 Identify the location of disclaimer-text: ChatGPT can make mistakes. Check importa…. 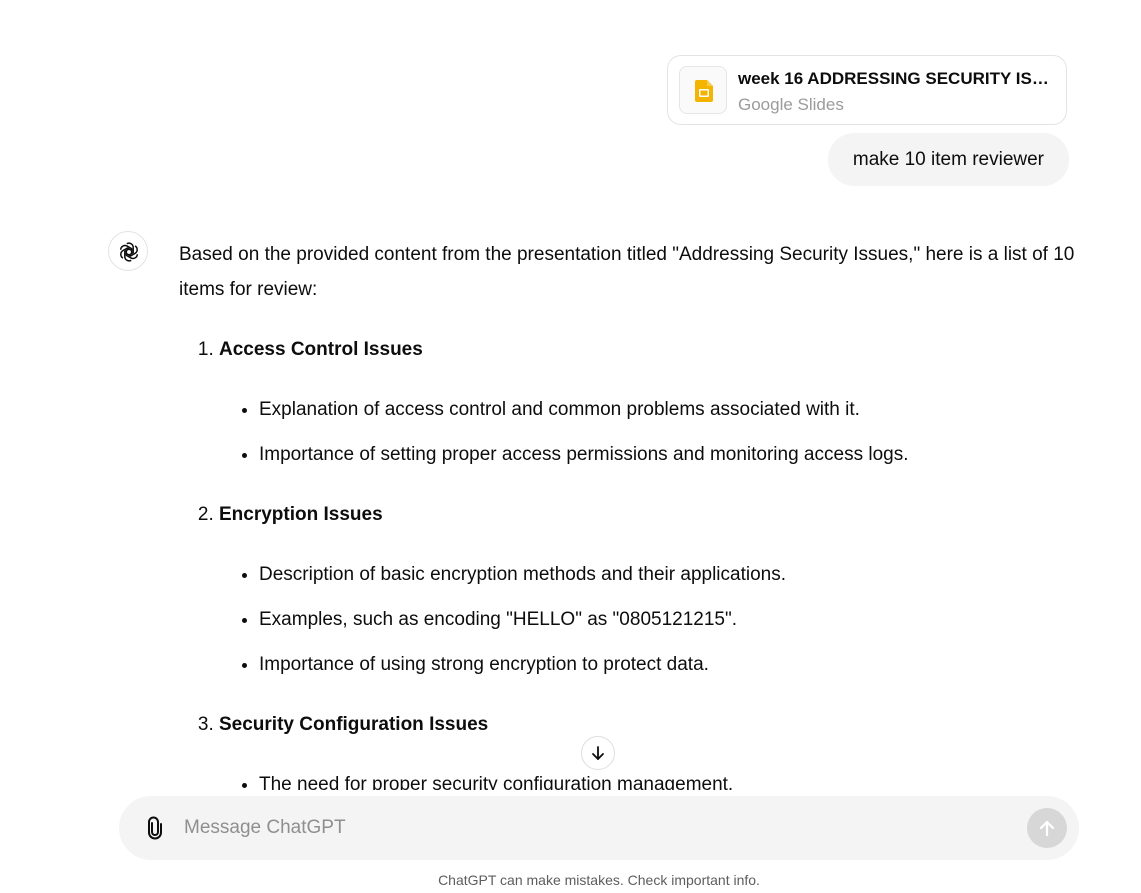
(599, 880).